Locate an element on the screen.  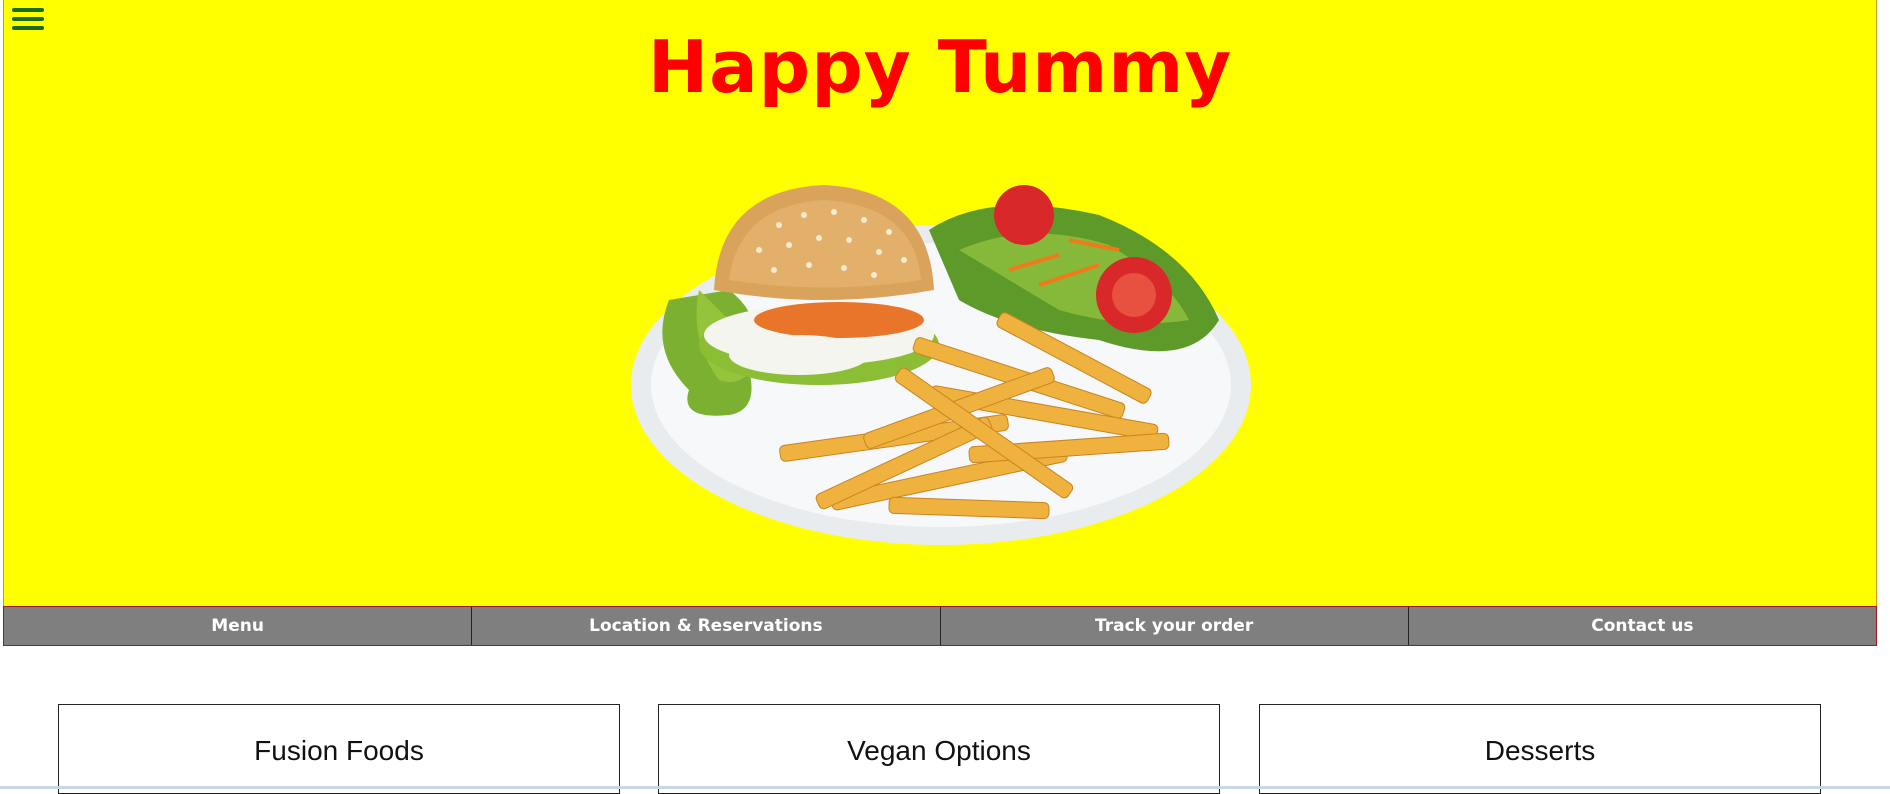
category-card-vegan-options: Vegan Options is located at coordinates (939, 749).